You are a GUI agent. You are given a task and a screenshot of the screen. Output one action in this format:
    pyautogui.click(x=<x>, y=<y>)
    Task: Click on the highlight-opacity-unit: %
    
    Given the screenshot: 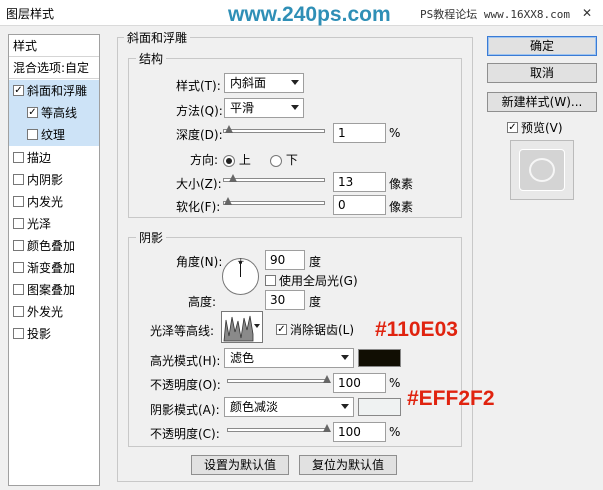 What is the action you would take?
    pyautogui.click(x=395, y=383)
    